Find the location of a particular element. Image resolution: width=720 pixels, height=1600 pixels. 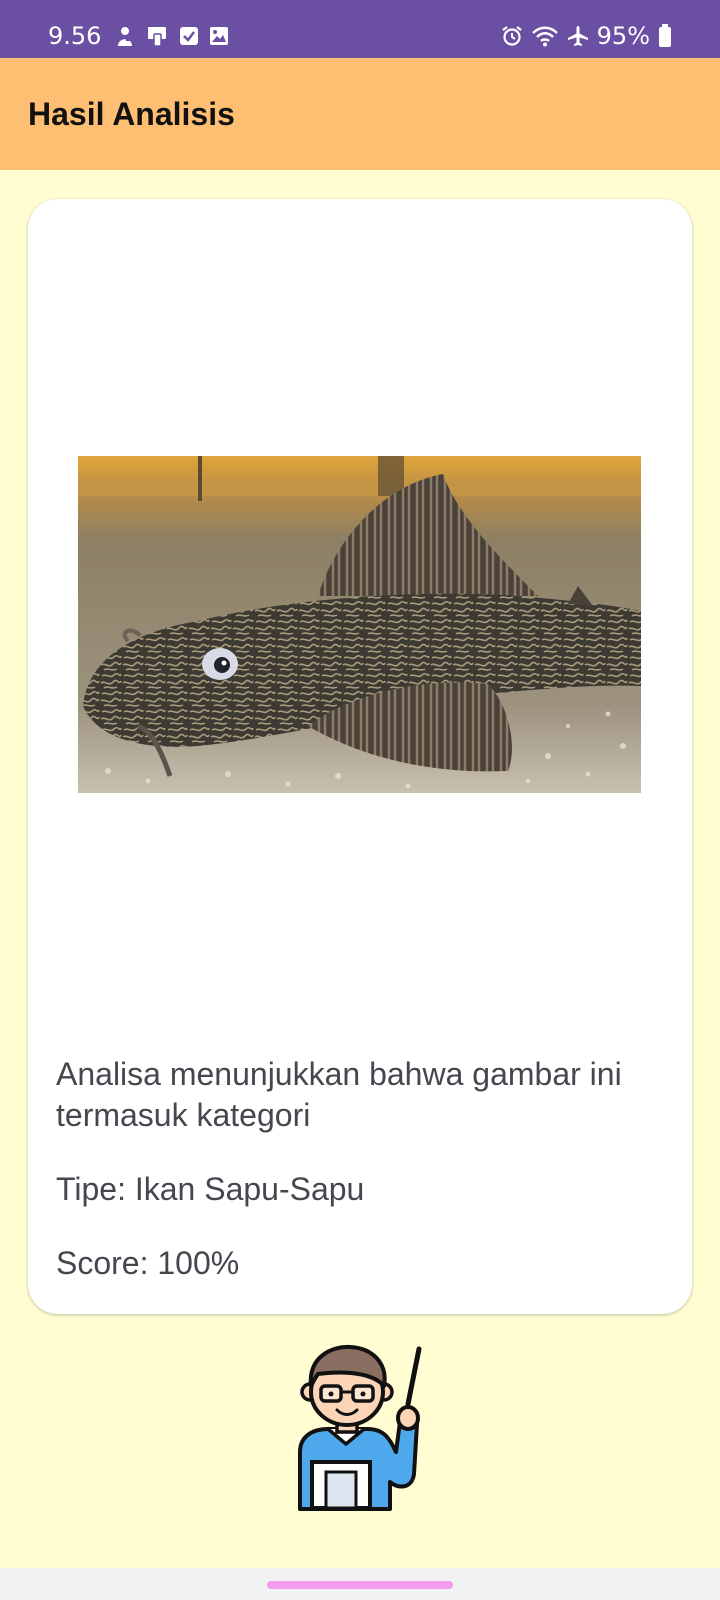

status-bar: 9.56 95% is located at coordinates (360, 29).